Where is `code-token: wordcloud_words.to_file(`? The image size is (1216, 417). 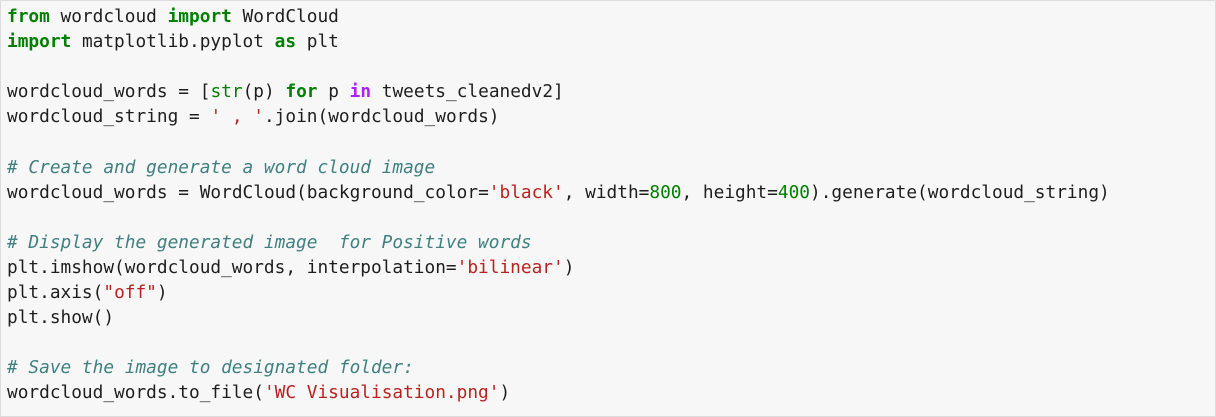
code-token: wordcloud_words.to_file( is located at coordinates (135, 393).